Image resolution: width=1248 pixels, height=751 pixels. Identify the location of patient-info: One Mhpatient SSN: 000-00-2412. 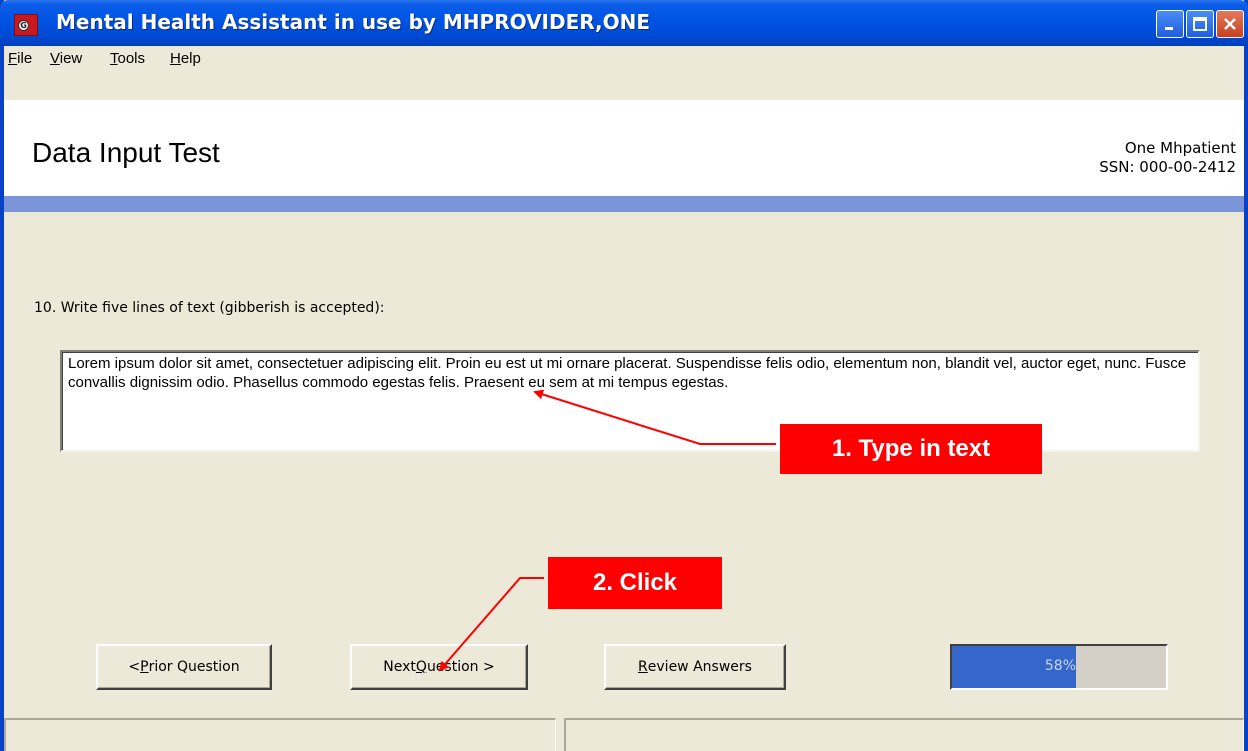
(1167, 158).